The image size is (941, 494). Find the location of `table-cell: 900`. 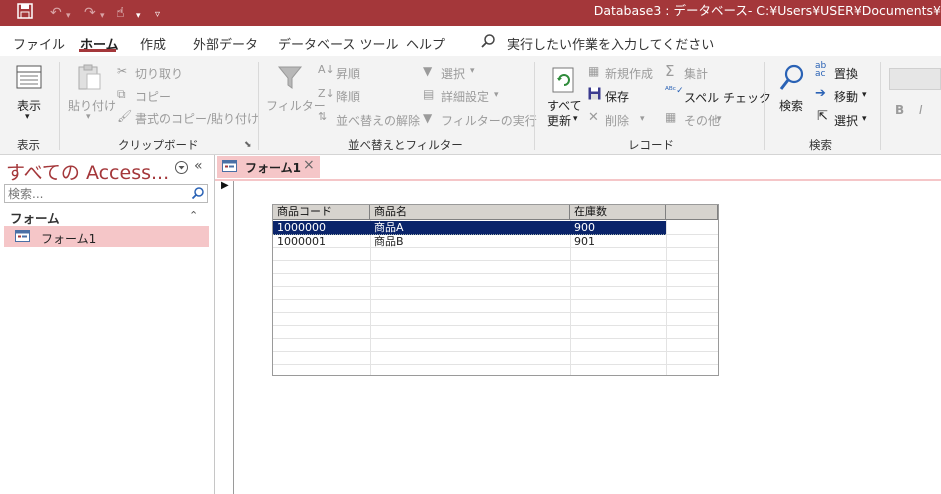

table-cell: 900 is located at coordinates (618, 227).